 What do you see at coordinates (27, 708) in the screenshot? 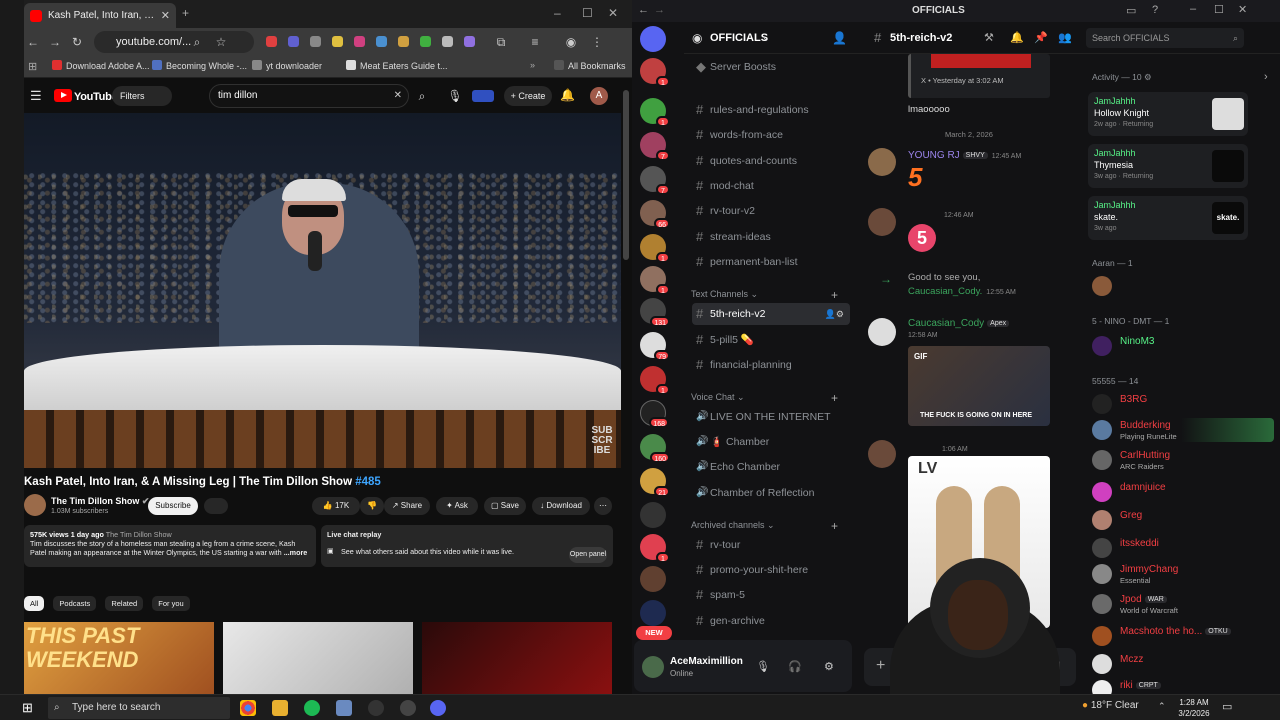
I see `windows-start-icon: ⊞` at bounding box center [27, 708].